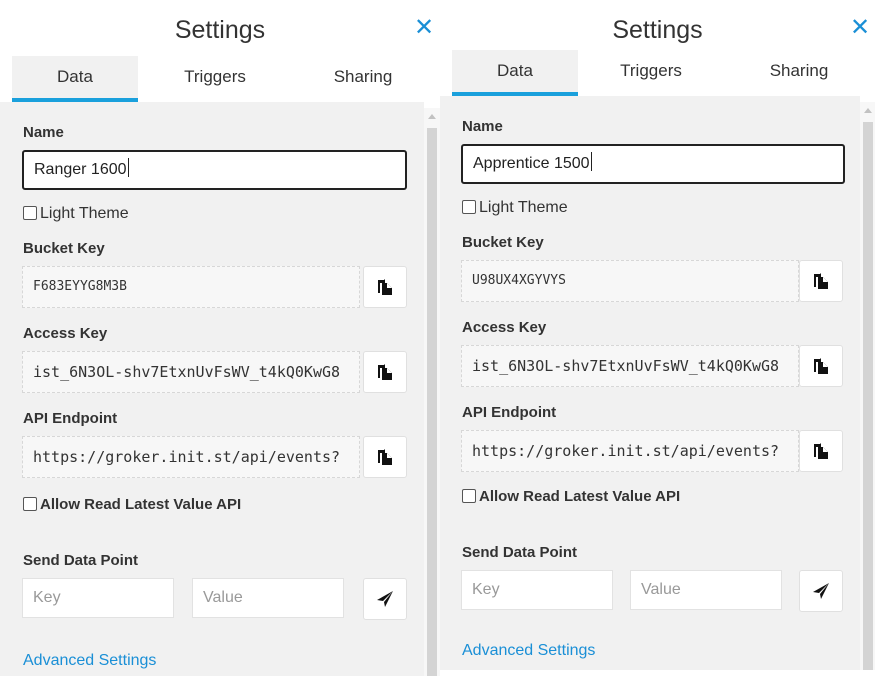 Image resolution: width=875 pixels, height=676 pixels. What do you see at coordinates (531, 163) in the screenshot?
I see `name-input-value: Apprentice 1500` at bounding box center [531, 163].